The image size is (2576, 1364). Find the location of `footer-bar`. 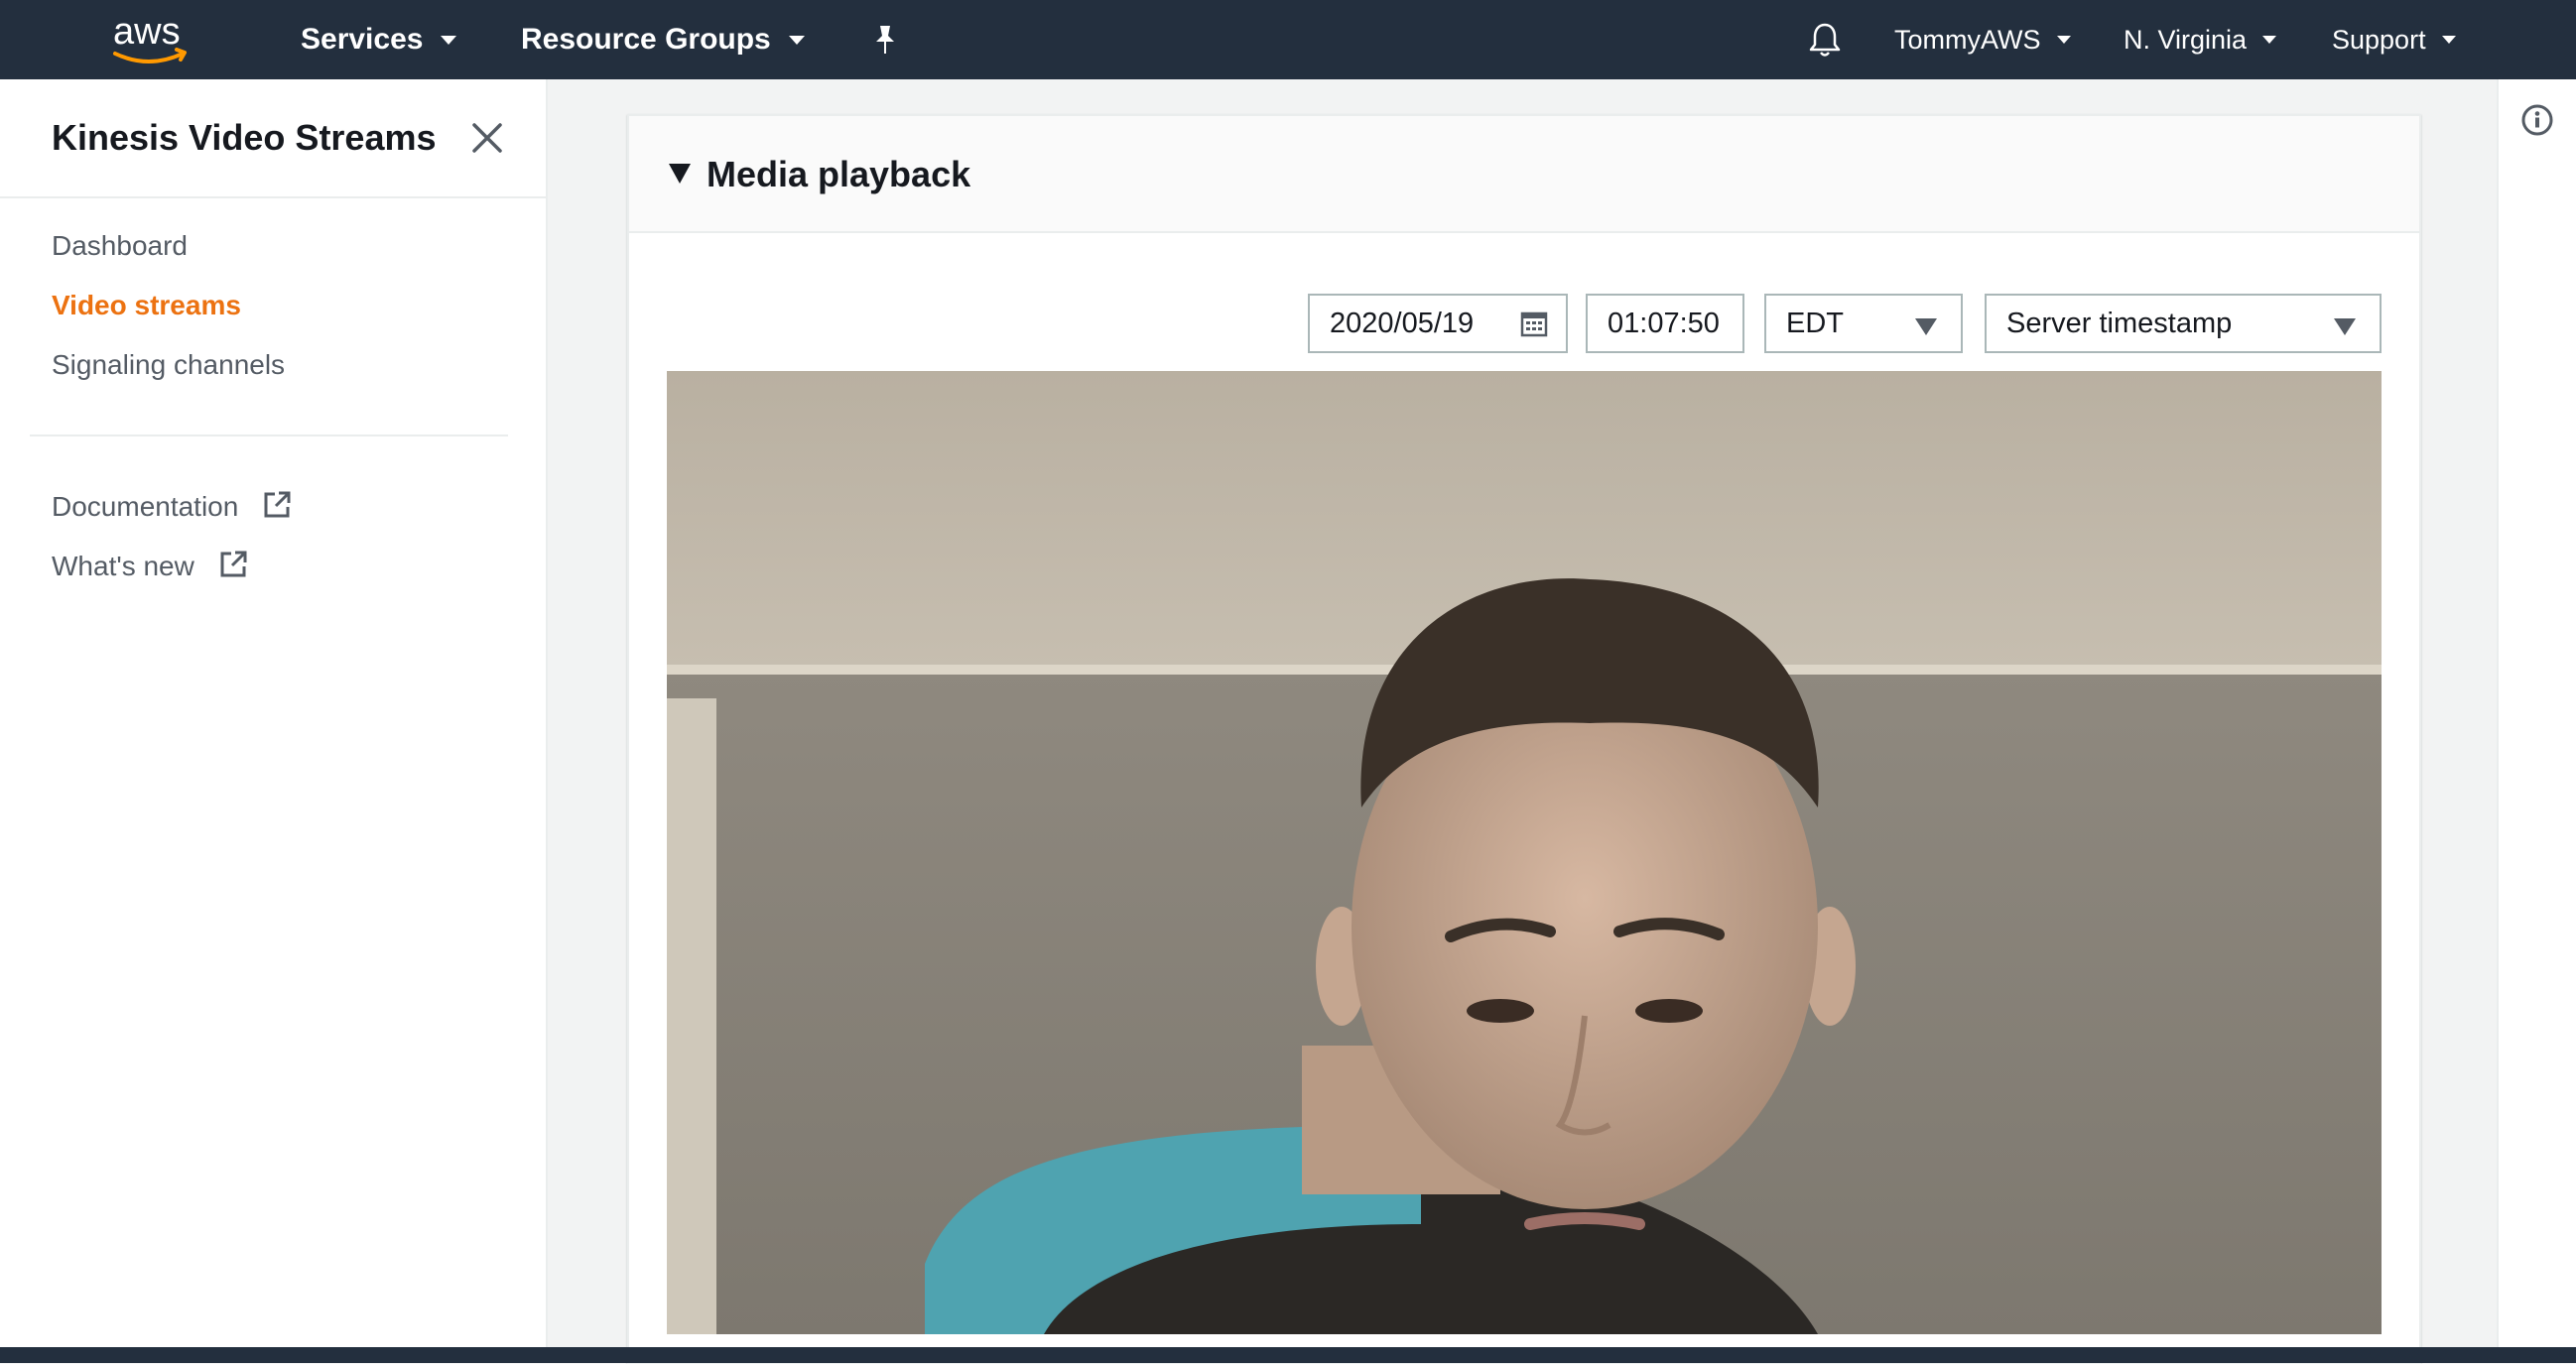

footer-bar is located at coordinates (1288, 1355).